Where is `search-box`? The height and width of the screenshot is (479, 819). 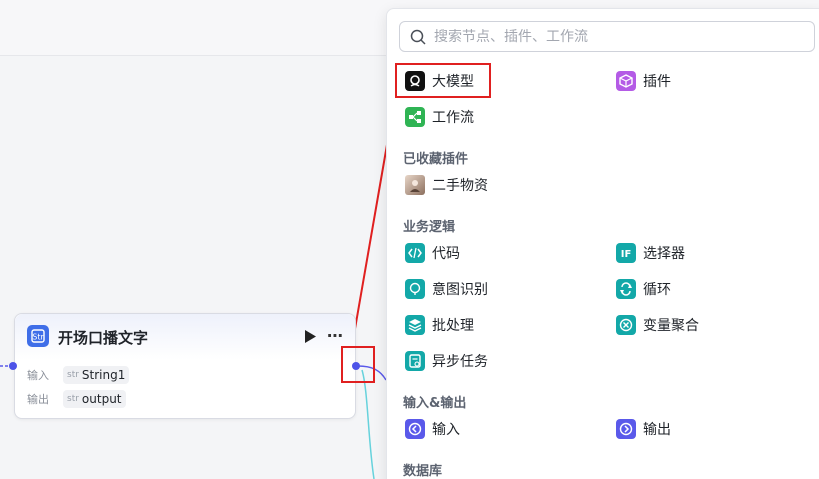
search-box is located at coordinates (607, 36).